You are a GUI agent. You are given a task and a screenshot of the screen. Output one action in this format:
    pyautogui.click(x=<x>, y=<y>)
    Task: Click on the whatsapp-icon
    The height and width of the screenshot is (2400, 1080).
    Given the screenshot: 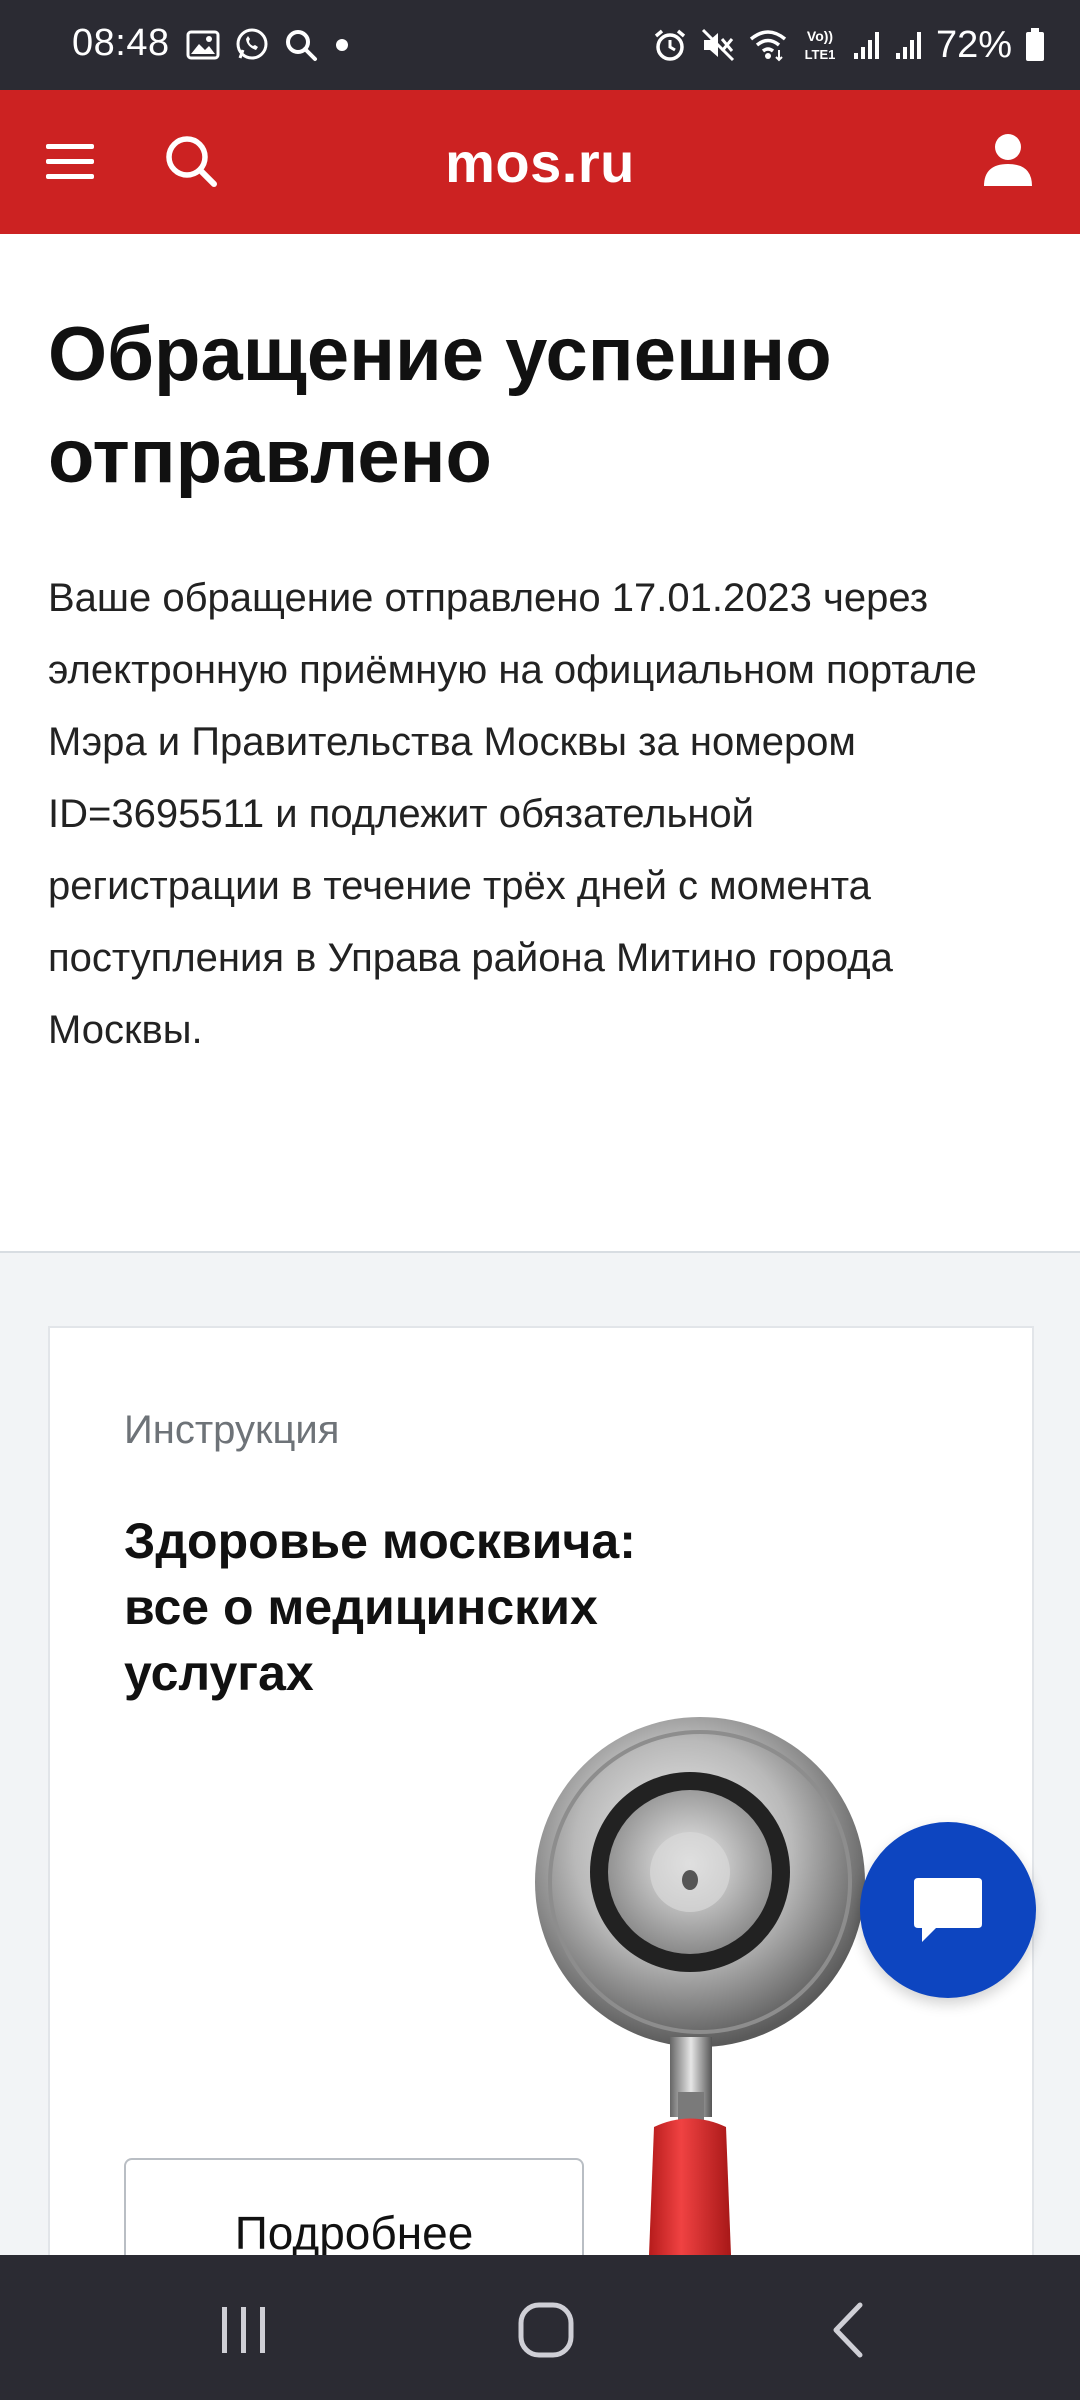 What is the action you would take?
    pyautogui.click(x=252, y=45)
    